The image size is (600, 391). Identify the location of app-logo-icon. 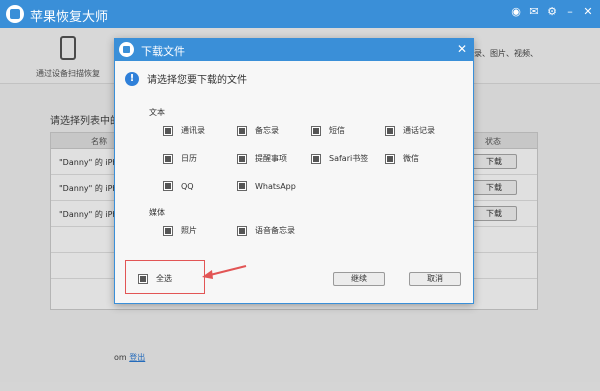
(15, 14).